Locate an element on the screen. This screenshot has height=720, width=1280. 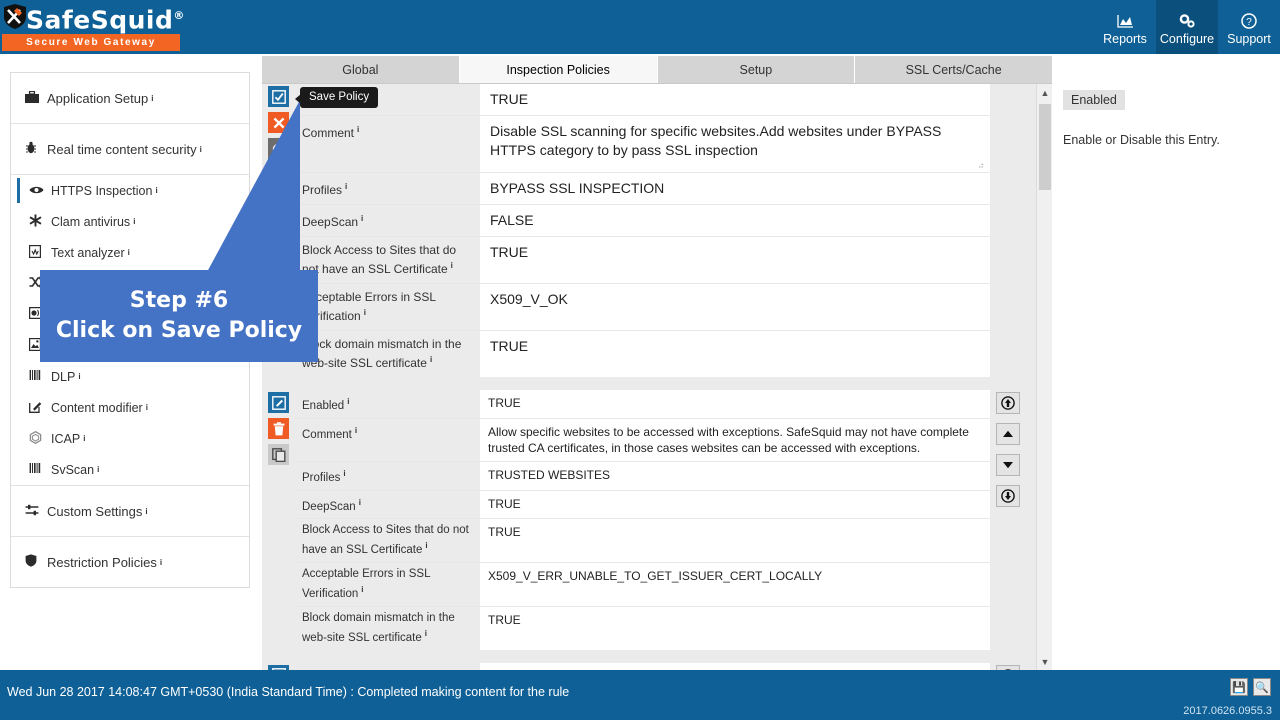
tab-ssl-certs-cache: SSL Certs/Cache is located at coordinates (953, 69).